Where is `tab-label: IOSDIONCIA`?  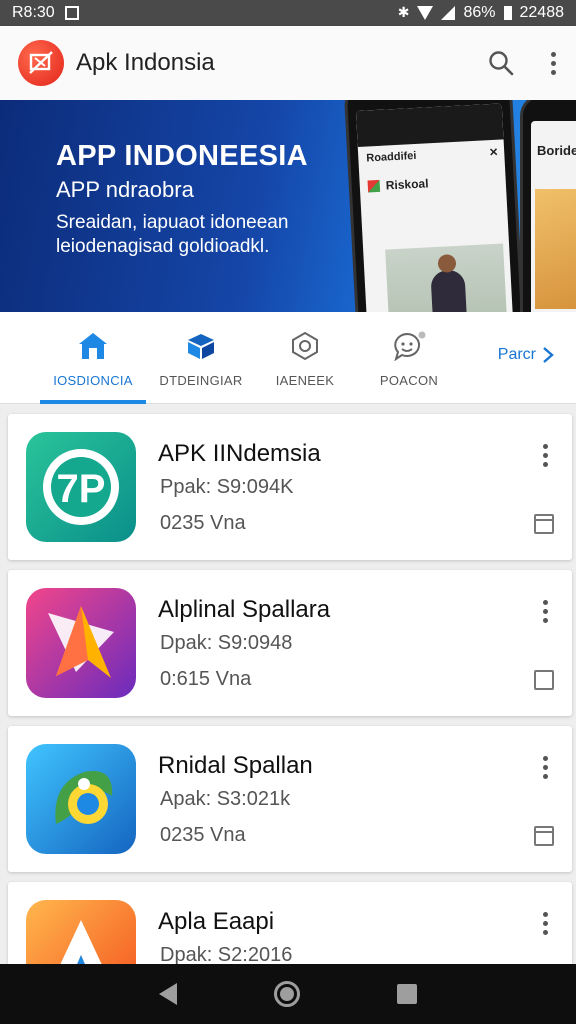
tab-label: IOSDIONCIA is located at coordinates (93, 380).